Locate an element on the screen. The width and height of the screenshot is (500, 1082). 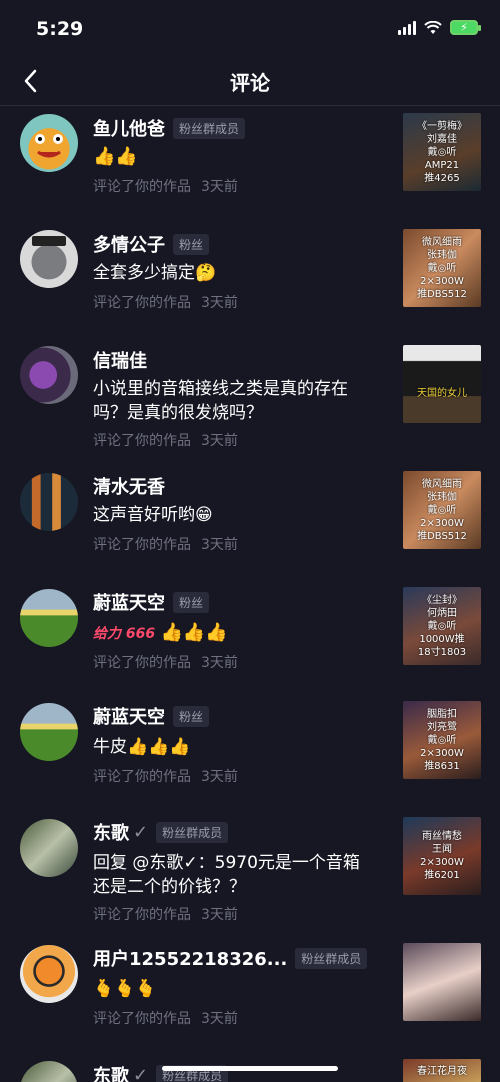
video-thumbnail: 雨丝情愁 王闻 2×300W 推6201 is located at coordinates (442, 856).